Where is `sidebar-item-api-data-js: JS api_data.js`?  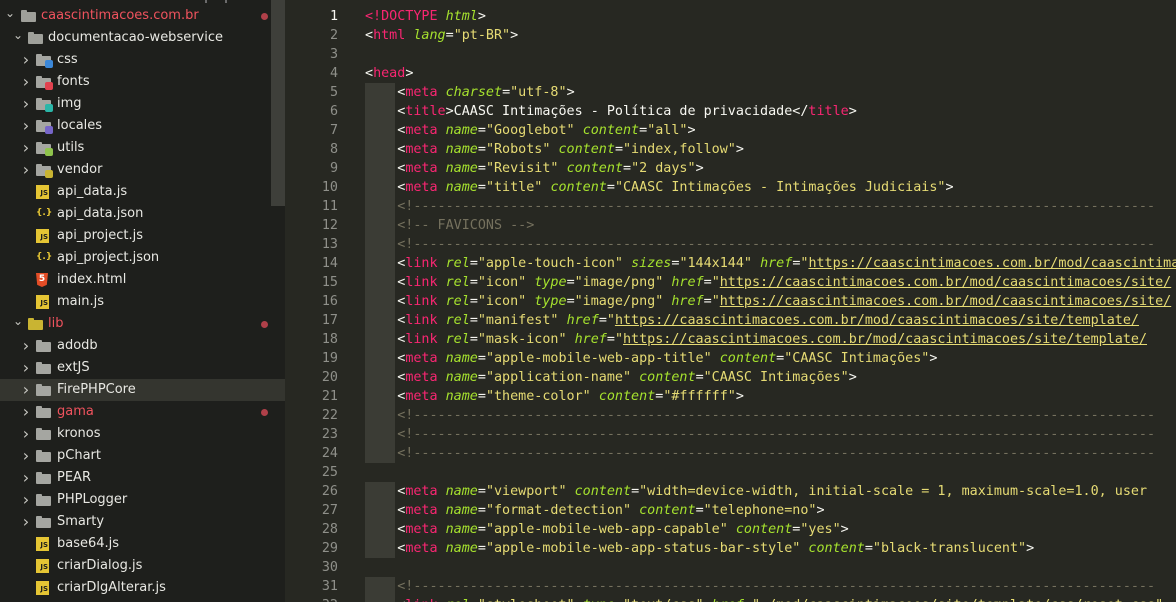
sidebar-item-api-data-js: JS api_data.js is located at coordinates (142, 192).